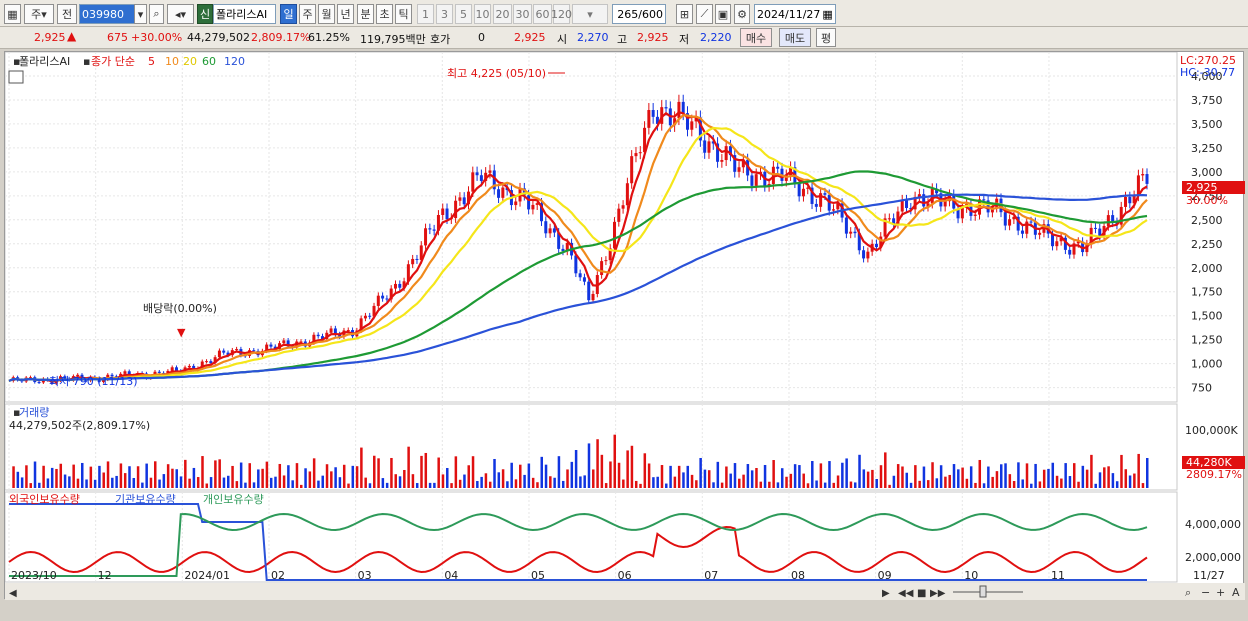 This screenshot has width=1248, height=621. Describe the element at coordinates (906, 593) in the screenshot. I see `rewind-icon: ◀◀` at that location.